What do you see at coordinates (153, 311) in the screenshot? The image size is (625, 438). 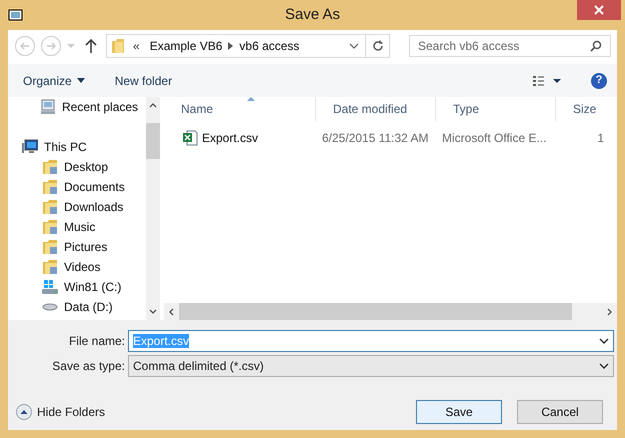 I see `scroll-down-icon` at bounding box center [153, 311].